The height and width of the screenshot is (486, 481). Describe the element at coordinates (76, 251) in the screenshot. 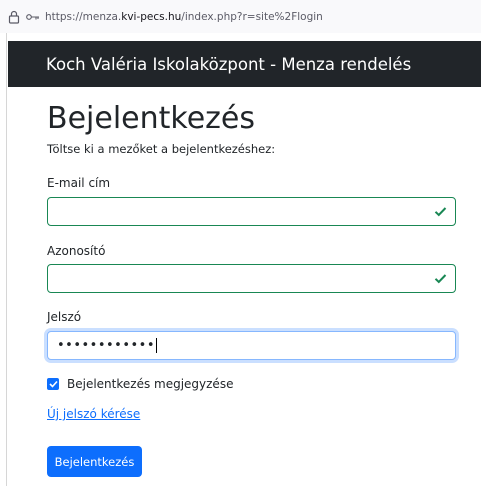

I see `id-label: Azonosító` at that location.